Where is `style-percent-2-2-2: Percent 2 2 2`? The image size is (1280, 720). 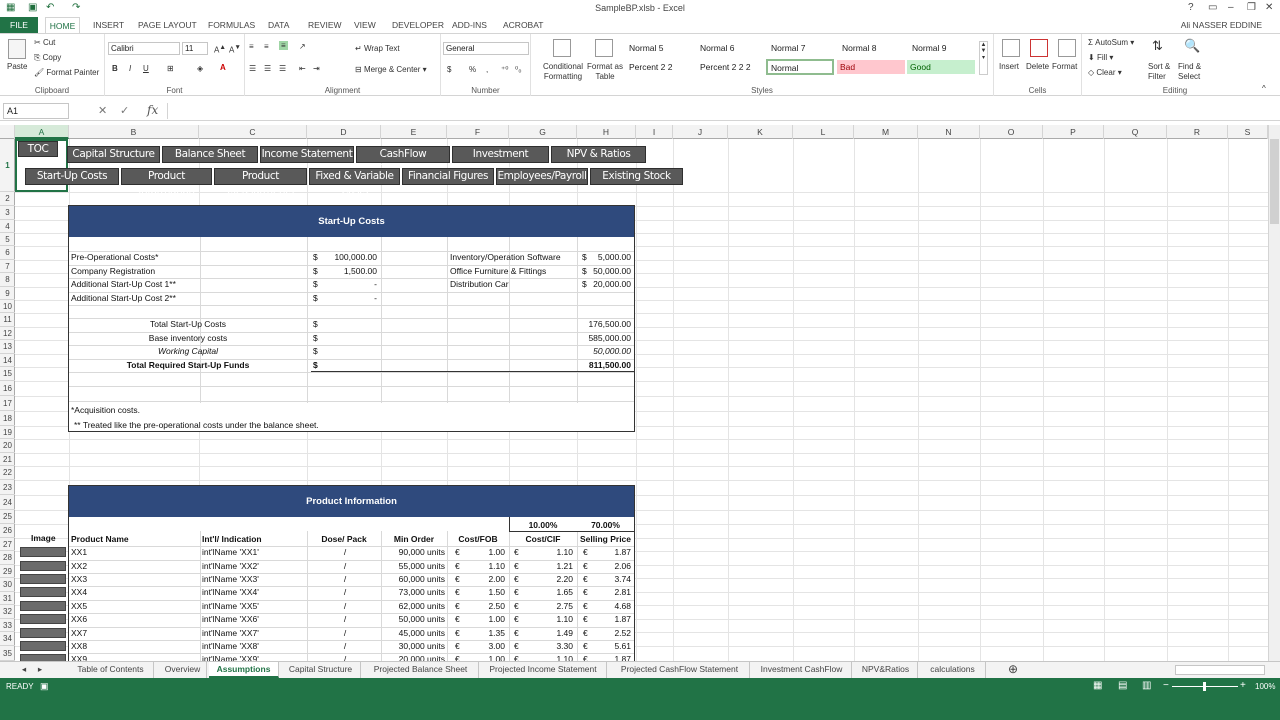 style-percent-2-2-2: Percent 2 2 2 is located at coordinates (731, 67).